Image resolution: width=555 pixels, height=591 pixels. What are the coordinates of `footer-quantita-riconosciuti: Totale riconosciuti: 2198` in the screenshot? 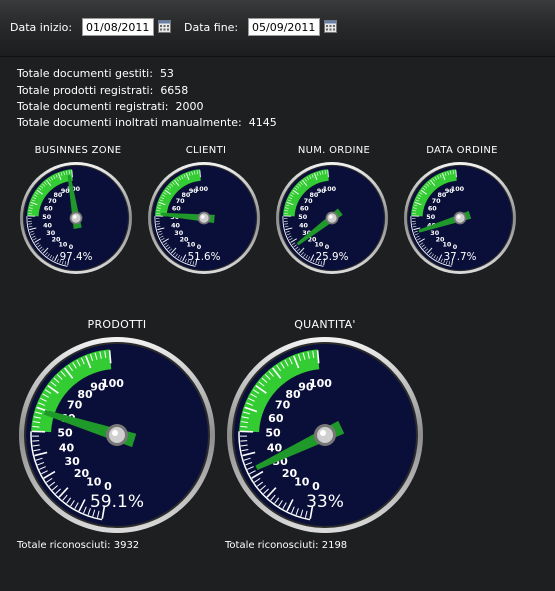 It's located at (286, 545).